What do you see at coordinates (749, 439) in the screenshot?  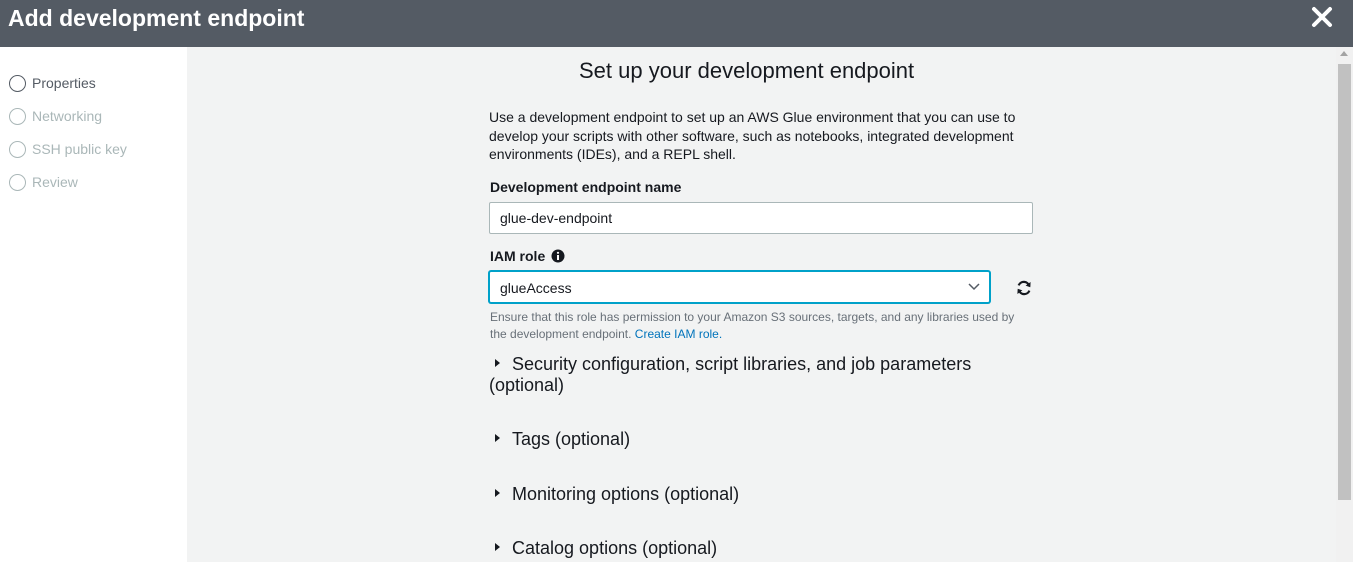 I see `section-tags: Tags (optional)` at bounding box center [749, 439].